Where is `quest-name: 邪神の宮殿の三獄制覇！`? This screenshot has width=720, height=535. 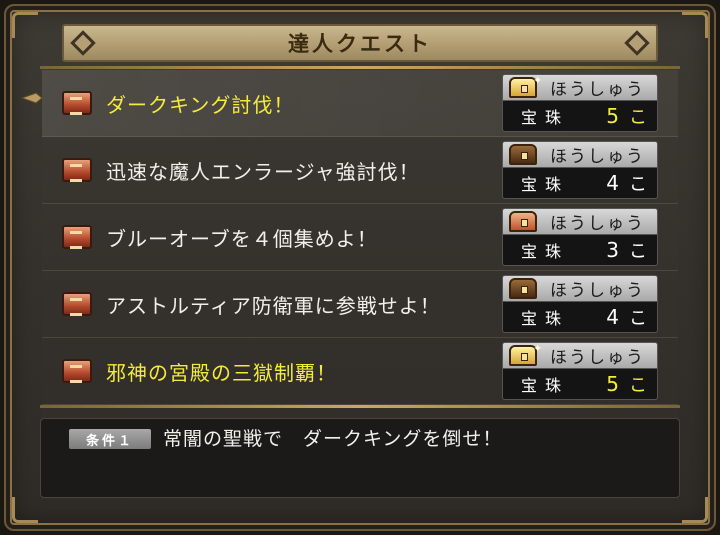 quest-name: 邪神の宮殿の三獄制覇！ is located at coordinates (221, 372).